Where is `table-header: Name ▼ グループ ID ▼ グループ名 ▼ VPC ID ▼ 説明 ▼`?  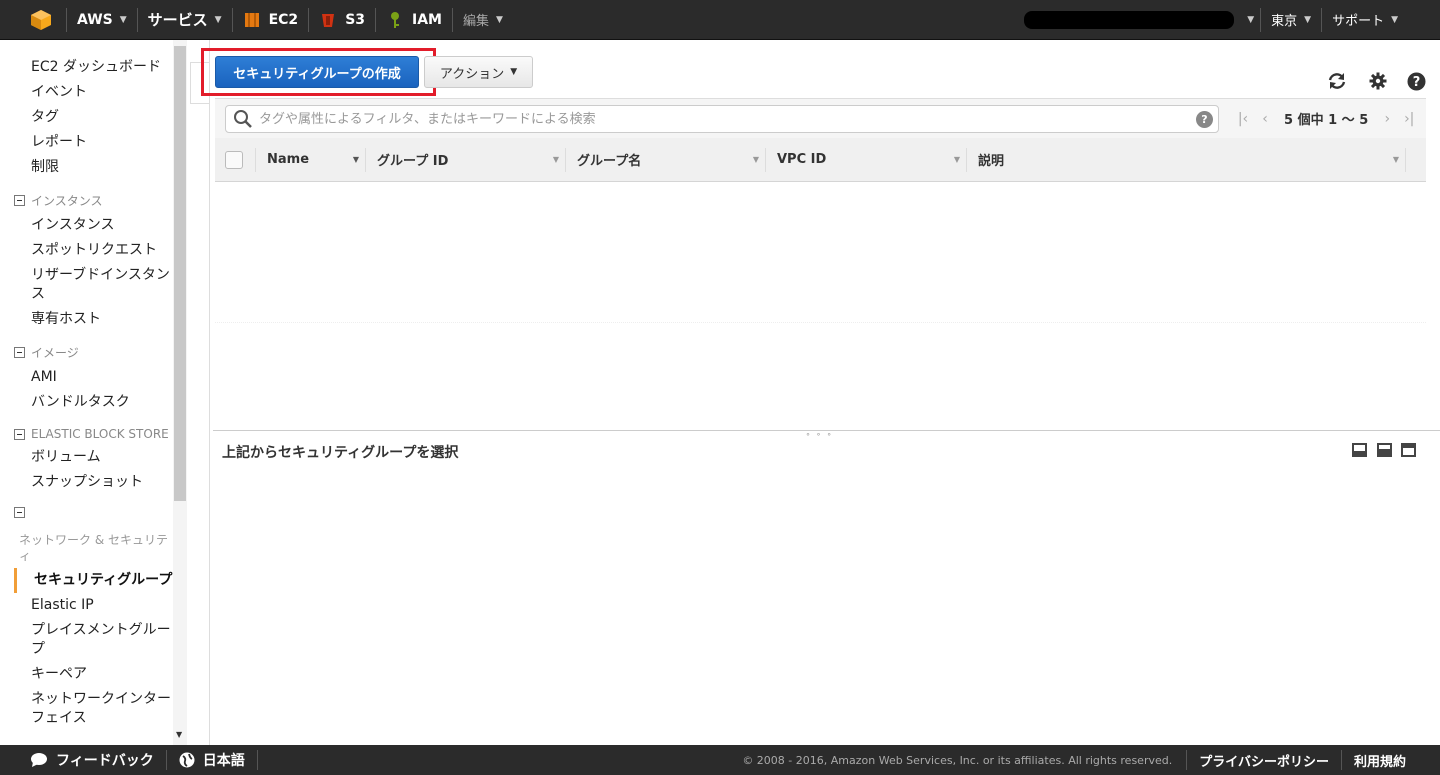 table-header: Name ▼ グループ ID ▼ グループ名 ▼ VPC ID ▼ 説明 ▼ is located at coordinates (820, 160).